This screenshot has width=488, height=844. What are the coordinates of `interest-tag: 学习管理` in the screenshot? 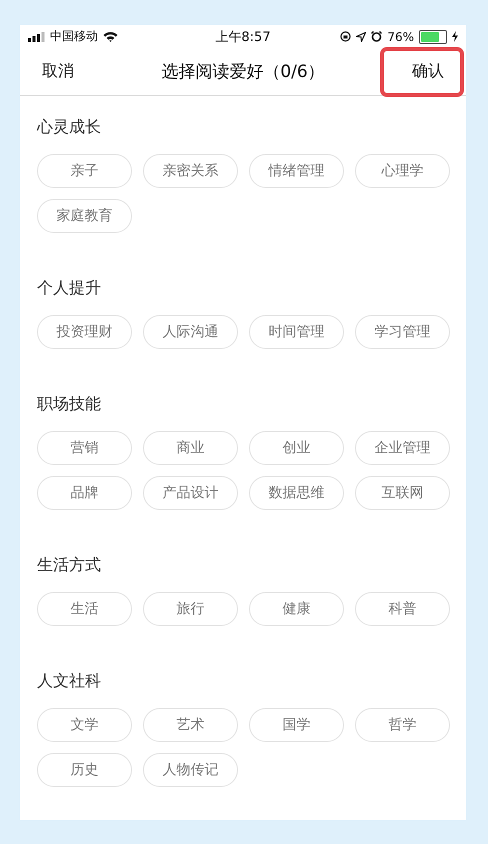 It's located at (402, 332).